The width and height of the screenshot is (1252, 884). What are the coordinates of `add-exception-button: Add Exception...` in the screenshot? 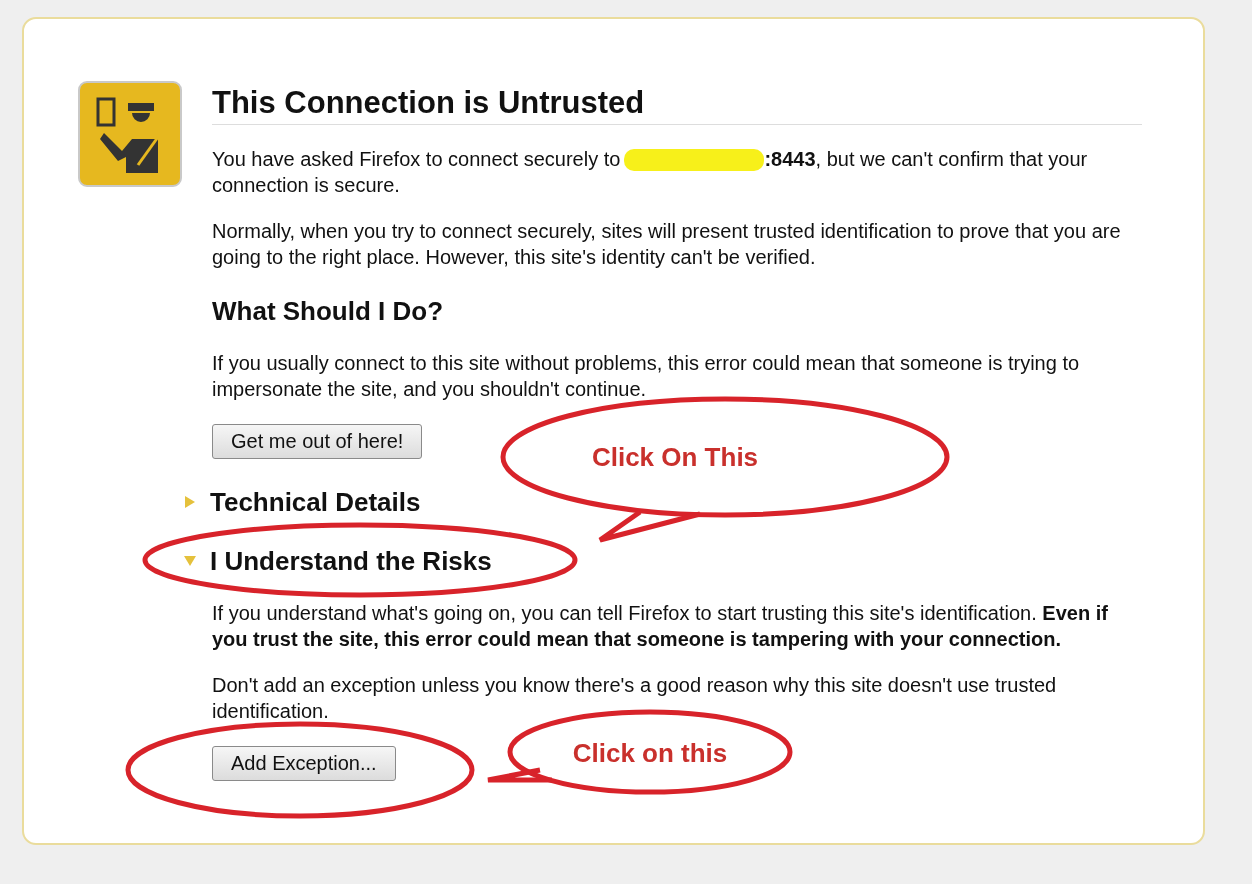 It's located at (304, 763).